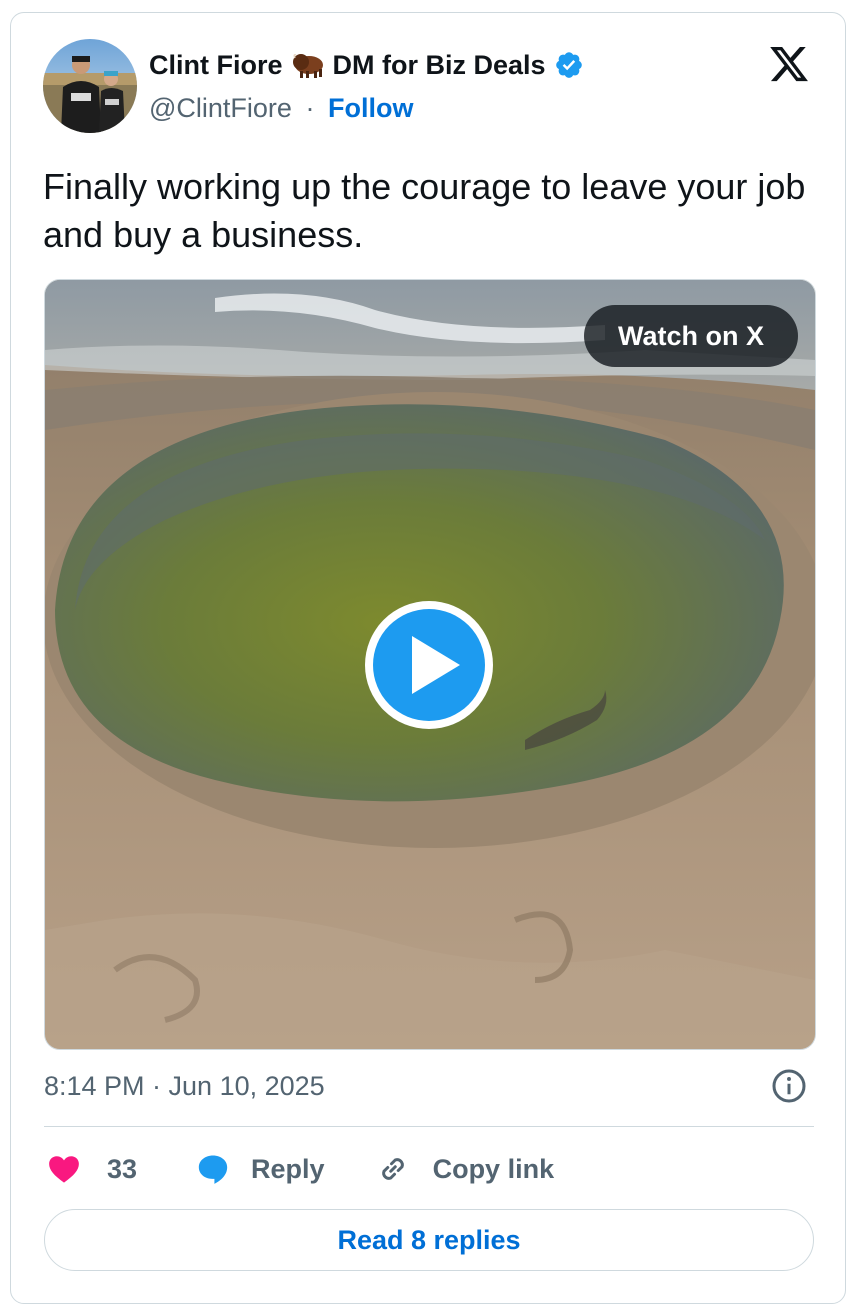 The width and height of the screenshot is (856, 1316). I want to click on action-bar: 33 Reply Copy link, so click(300, 1169).